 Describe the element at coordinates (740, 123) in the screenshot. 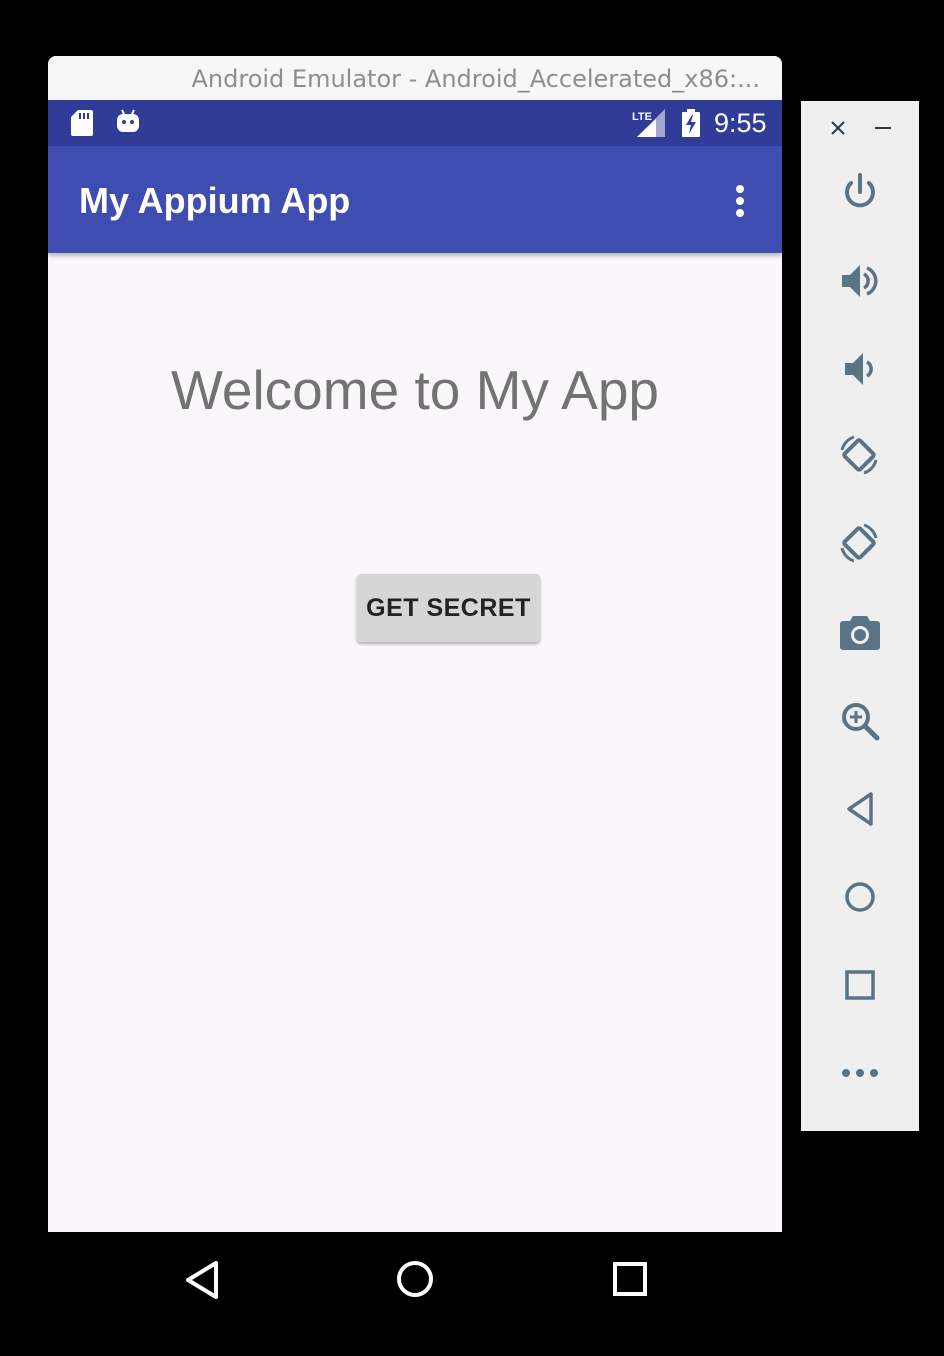

I see `status-time: 9:55` at that location.